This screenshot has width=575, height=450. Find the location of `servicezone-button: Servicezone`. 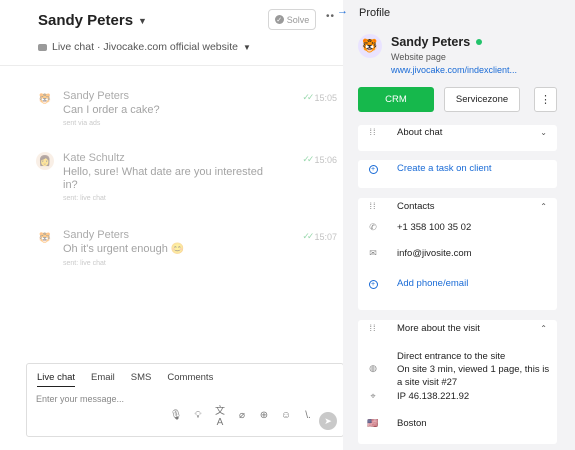

servicezone-button: Servicezone is located at coordinates (482, 99).